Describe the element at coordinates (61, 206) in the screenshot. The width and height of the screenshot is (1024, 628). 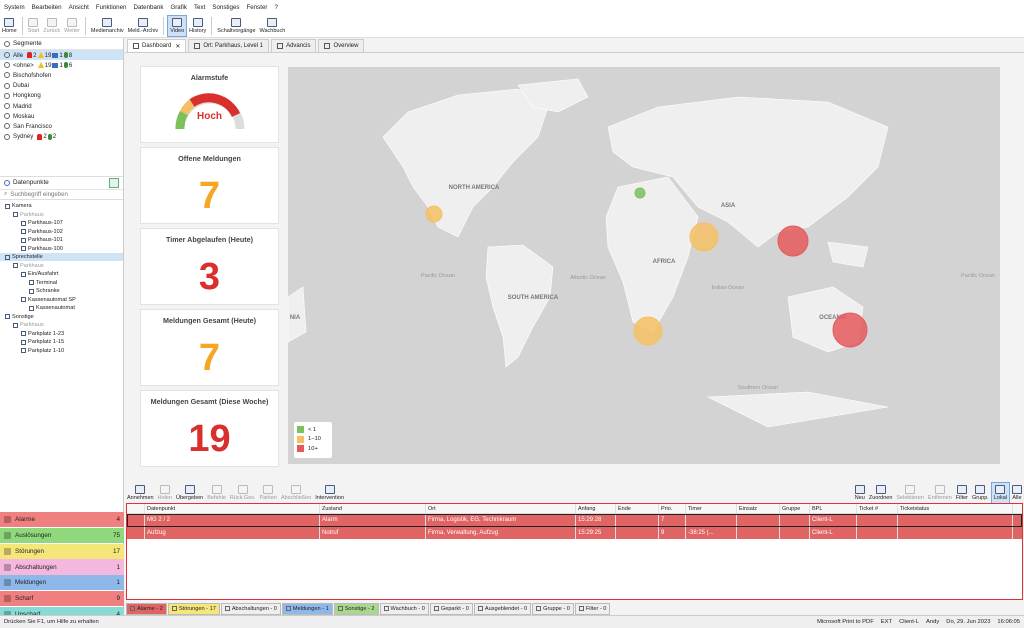
I see `tree-node: Kamera` at that location.